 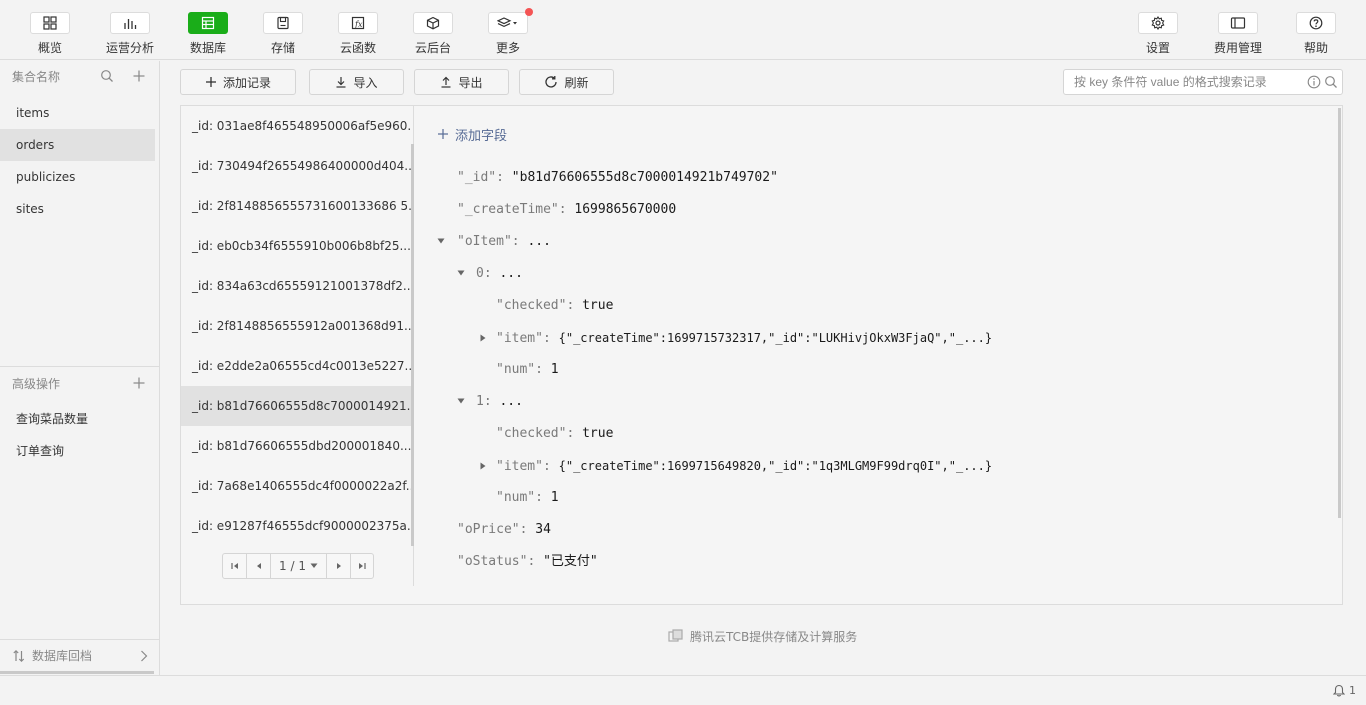 What do you see at coordinates (446, 82) in the screenshot?
I see `upload-icon` at bounding box center [446, 82].